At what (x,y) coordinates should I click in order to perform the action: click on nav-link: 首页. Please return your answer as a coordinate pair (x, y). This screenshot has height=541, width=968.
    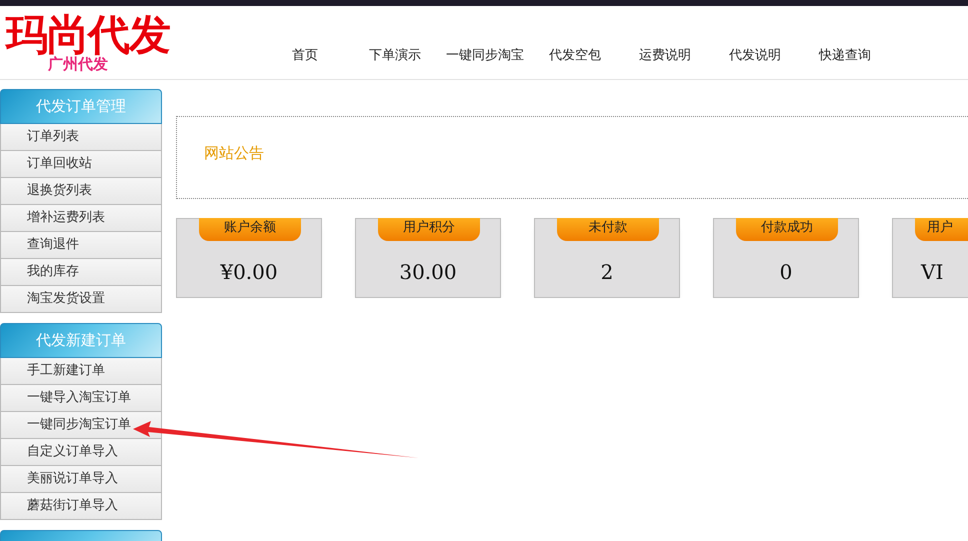
    Looking at the image, I should click on (305, 62).